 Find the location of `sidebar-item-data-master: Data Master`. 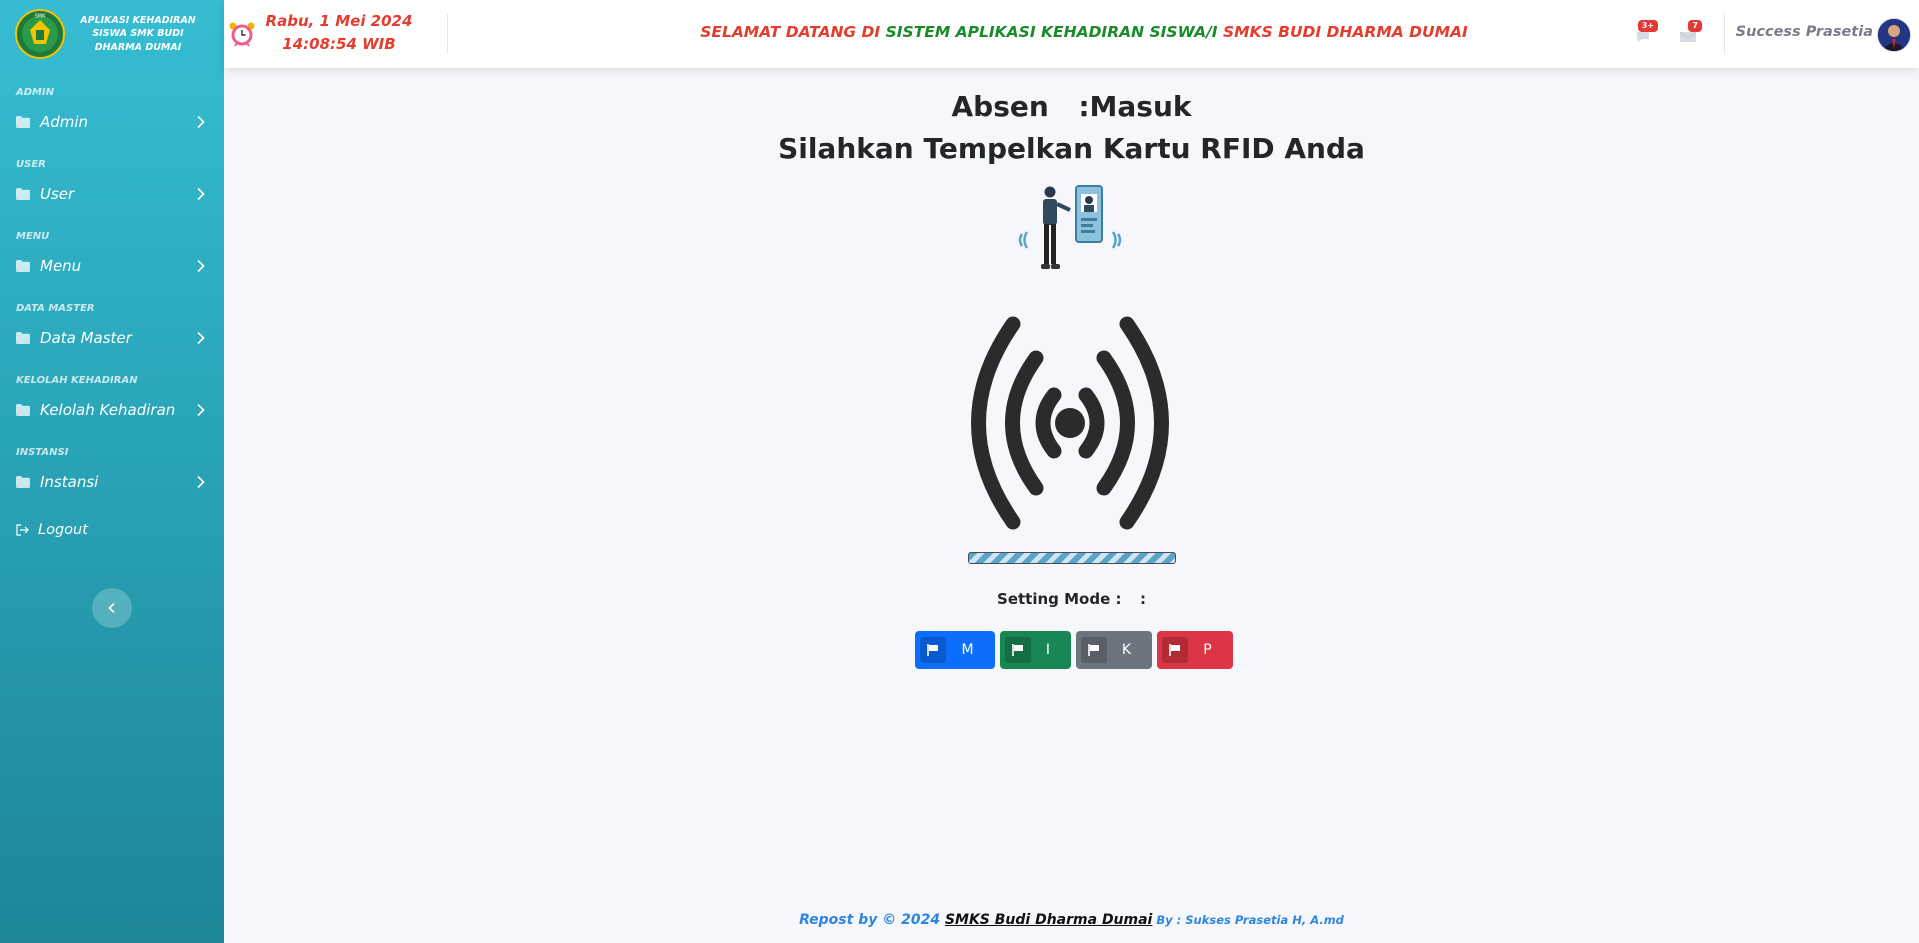

sidebar-item-data-master: Data Master is located at coordinates (112, 338).